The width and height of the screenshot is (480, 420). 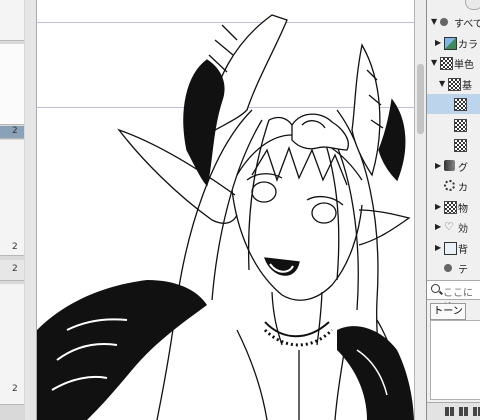 I want to click on page-thumbnail-strip: 2 2 2 2, so click(x=13, y=210).